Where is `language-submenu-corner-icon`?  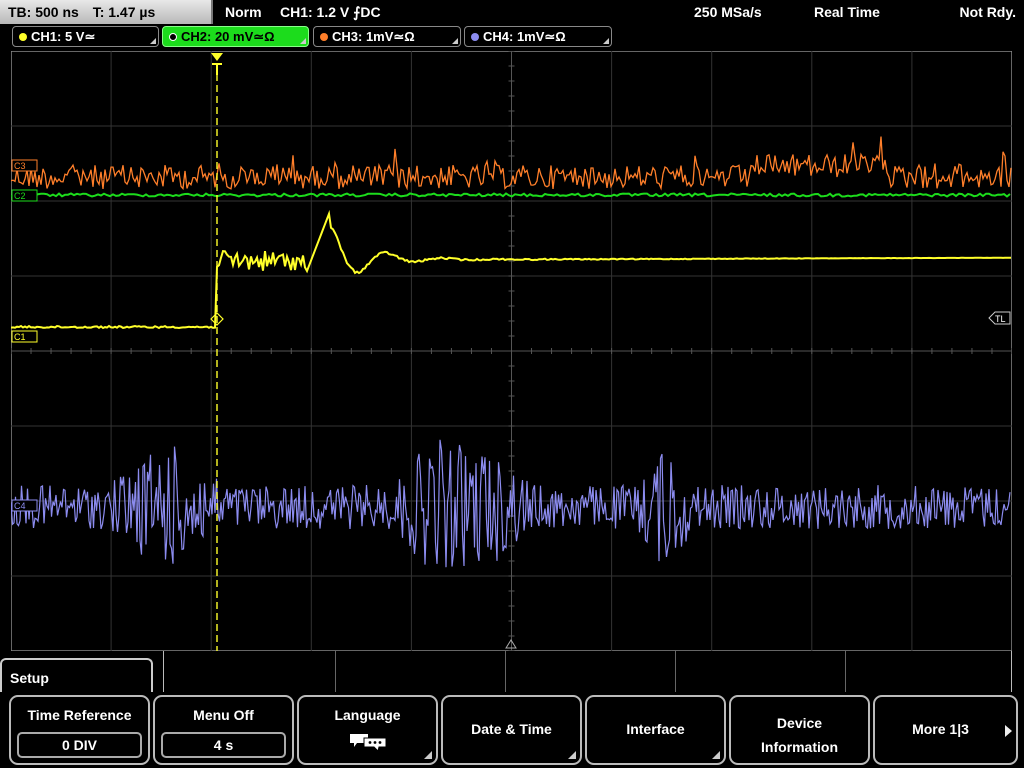 language-submenu-corner-icon is located at coordinates (428, 755).